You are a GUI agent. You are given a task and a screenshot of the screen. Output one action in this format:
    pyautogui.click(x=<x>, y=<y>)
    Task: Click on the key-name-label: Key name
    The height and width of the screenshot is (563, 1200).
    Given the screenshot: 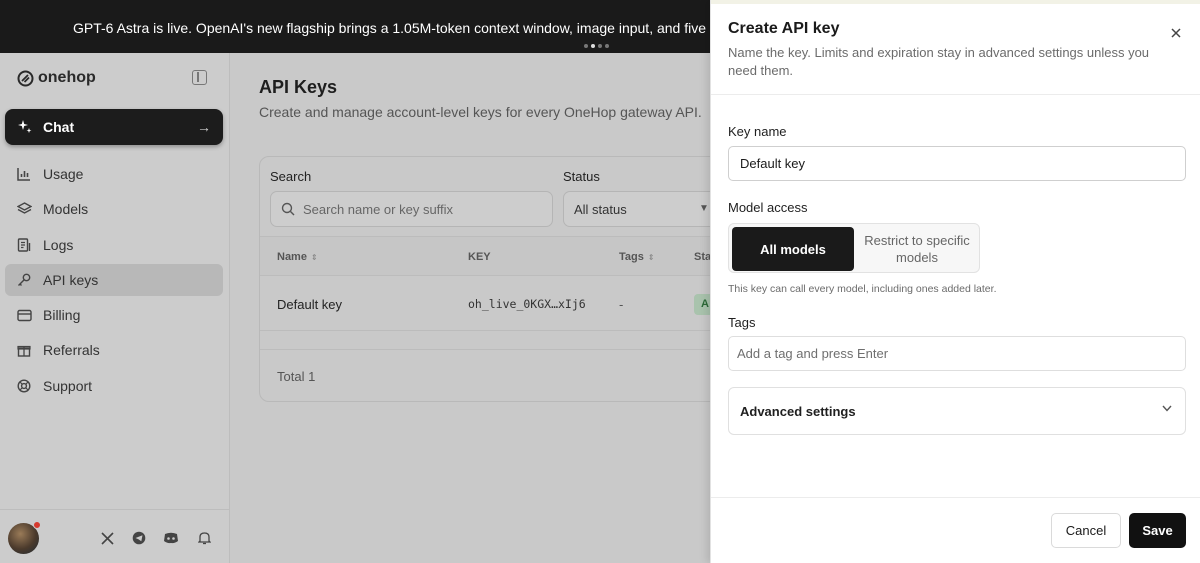 What is the action you would take?
    pyautogui.click(x=757, y=131)
    